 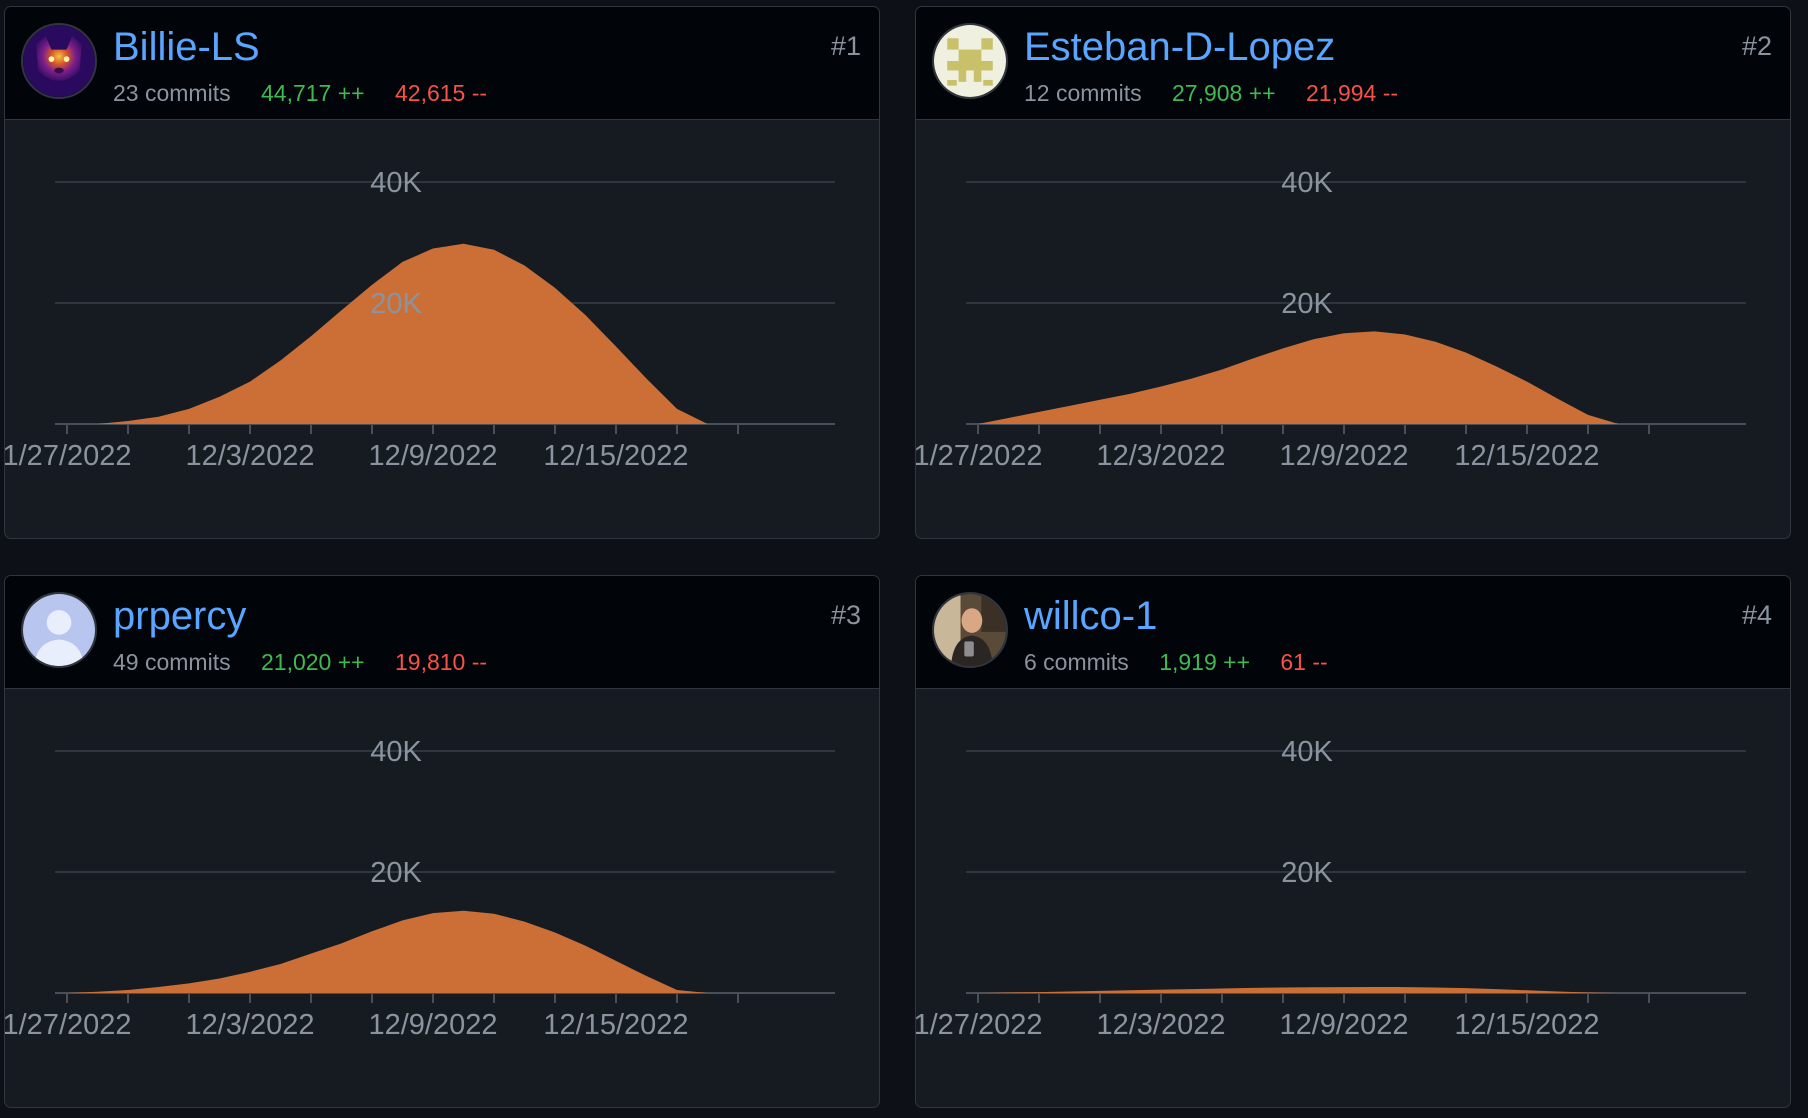 What do you see at coordinates (186, 47) in the screenshot?
I see `username-link: Billie-LS` at bounding box center [186, 47].